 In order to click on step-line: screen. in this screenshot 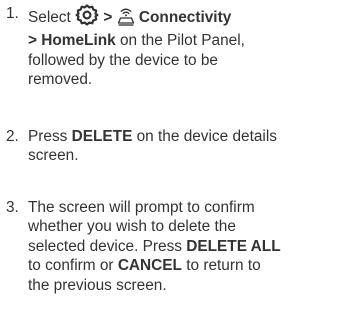, I will do `click(53, 156)`.